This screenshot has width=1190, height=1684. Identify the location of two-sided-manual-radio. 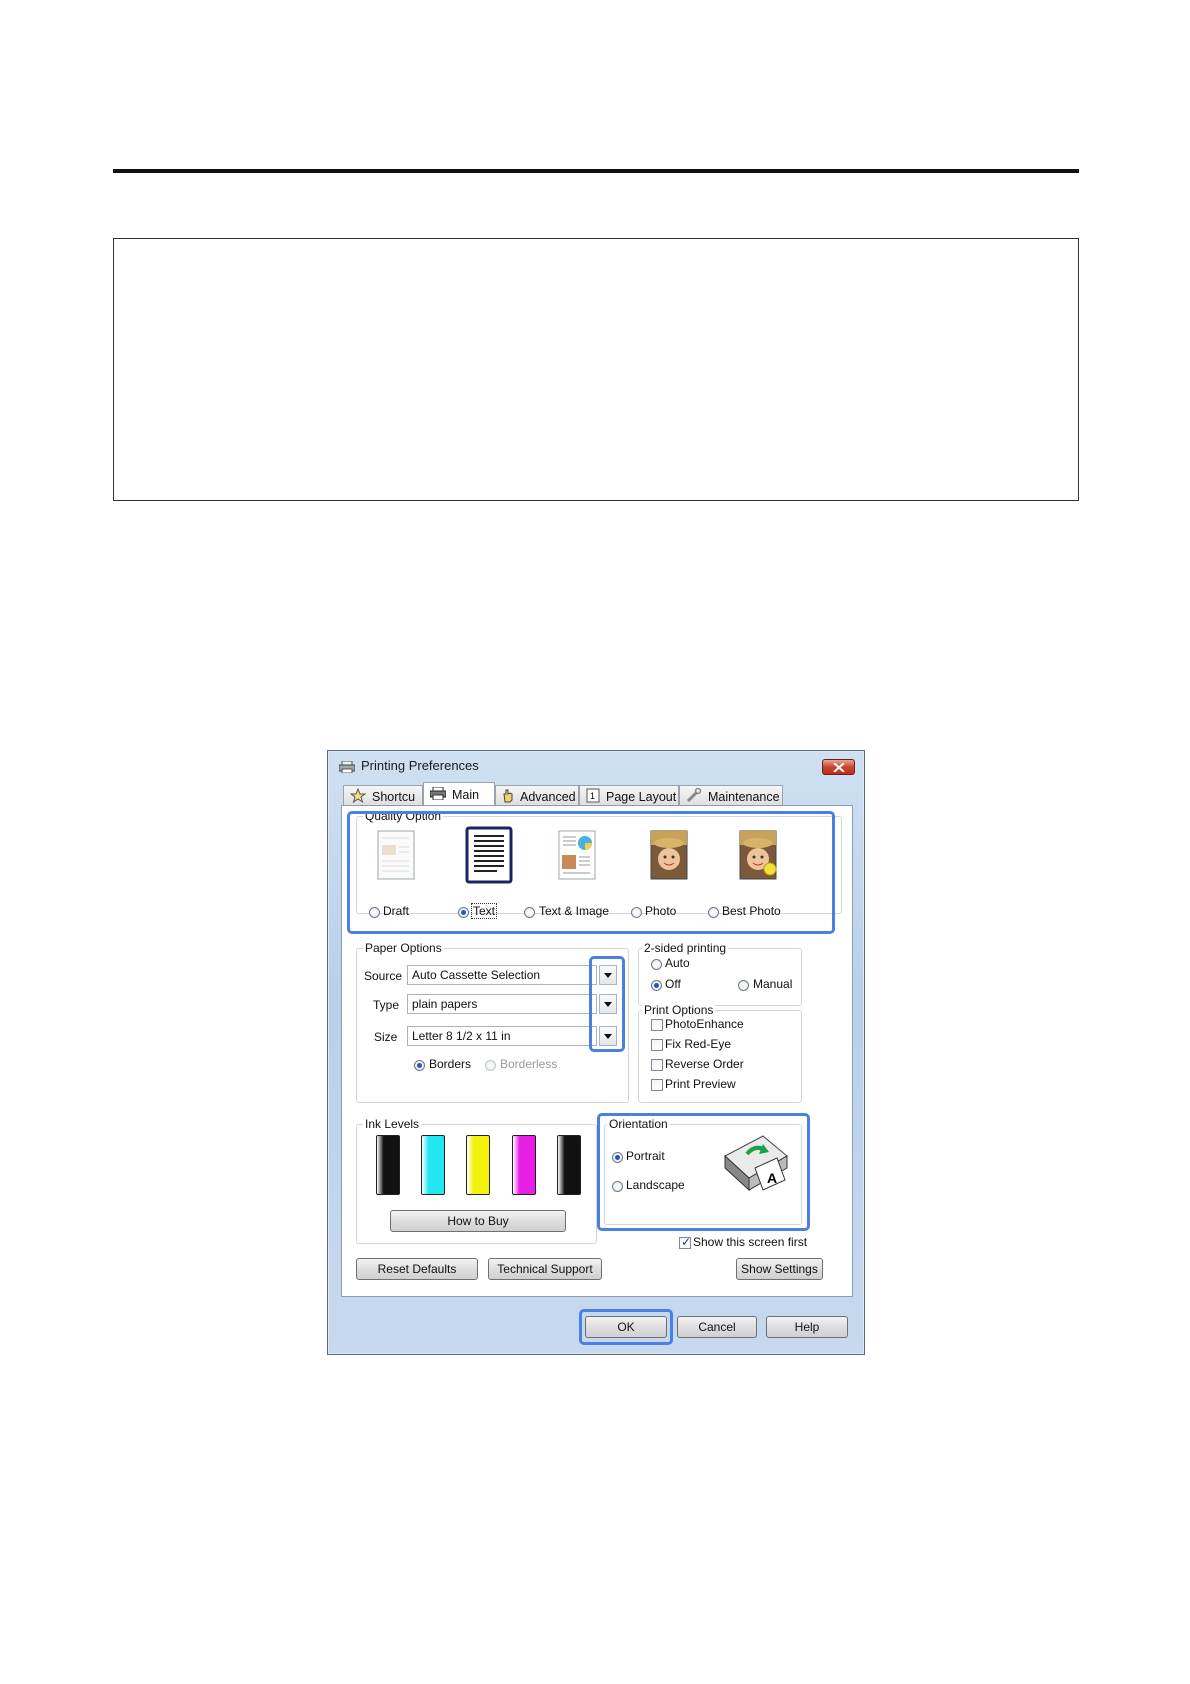
(743, 985).